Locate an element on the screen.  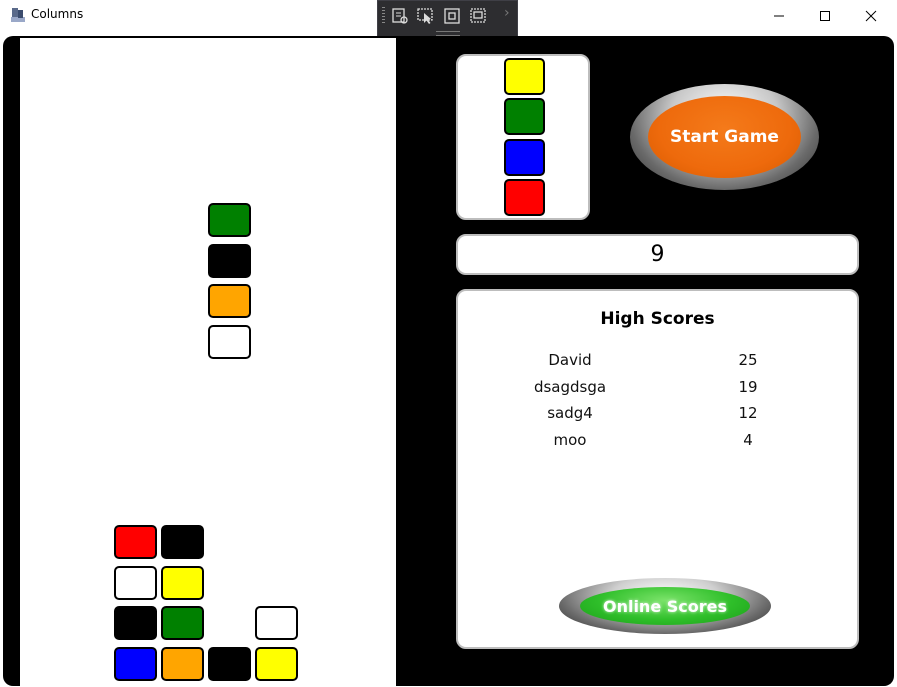
minimize-icon is located at coordinates (779, 16).